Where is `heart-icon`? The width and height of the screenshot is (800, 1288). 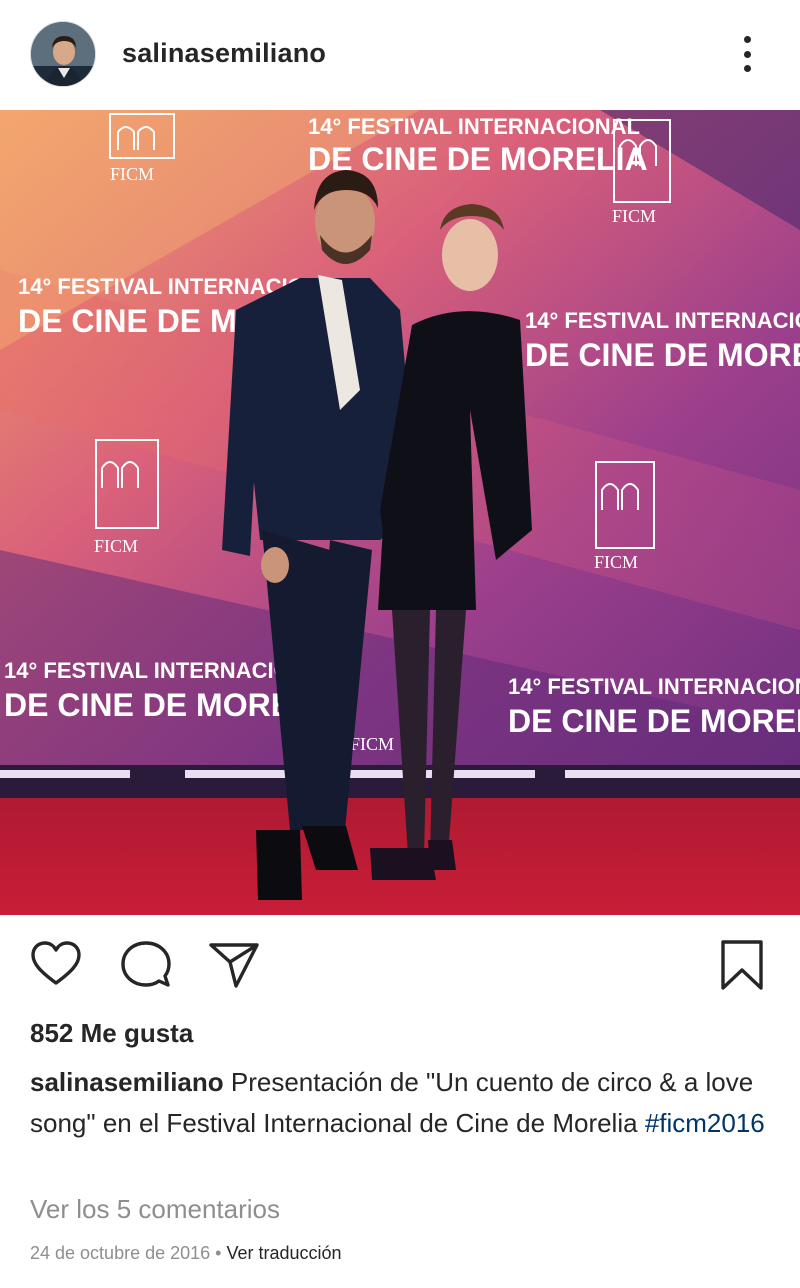
heart-icon is located at coordinates (56, 965).